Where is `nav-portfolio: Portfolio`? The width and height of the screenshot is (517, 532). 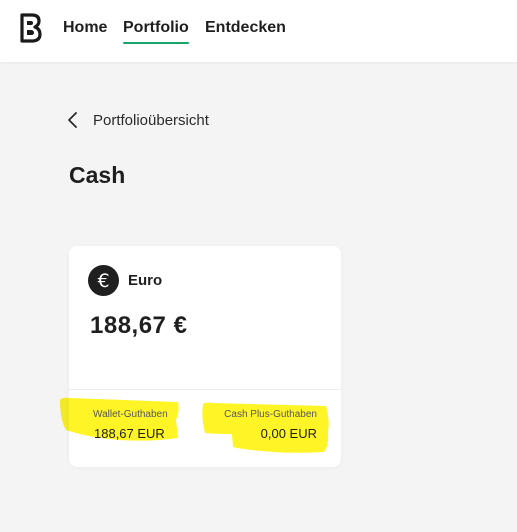
nav-portfolio: Portfolio is located at coordinates (156, 28).